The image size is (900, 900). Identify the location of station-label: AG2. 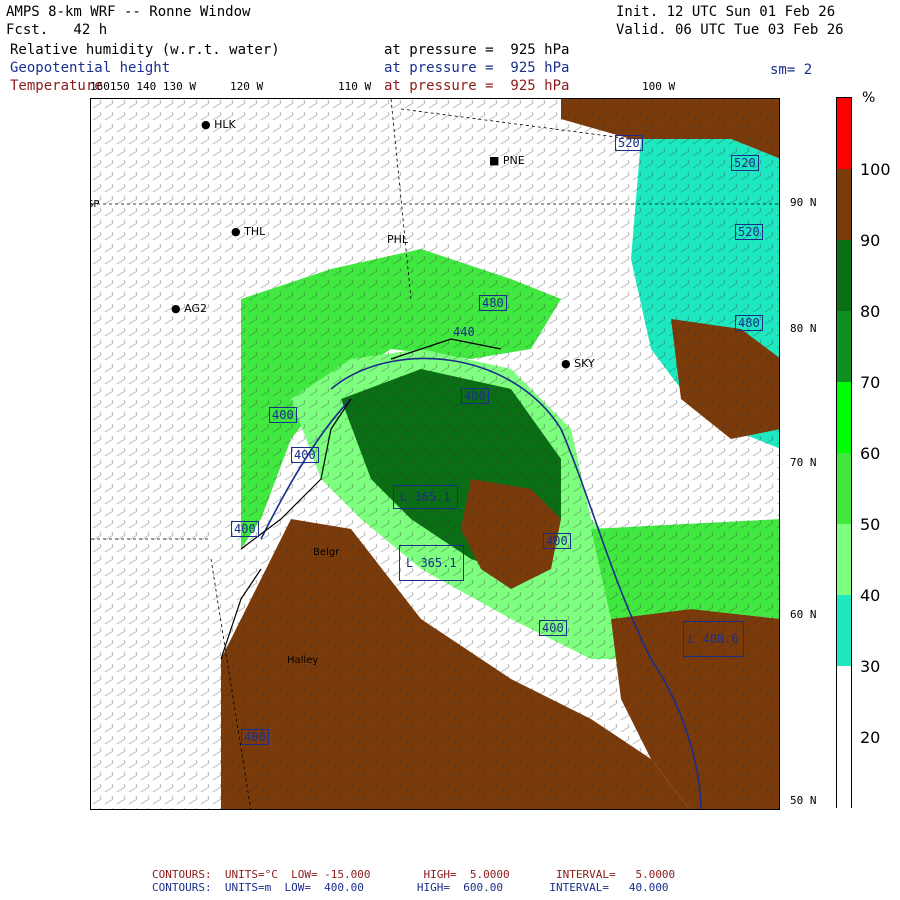
(195, 308).